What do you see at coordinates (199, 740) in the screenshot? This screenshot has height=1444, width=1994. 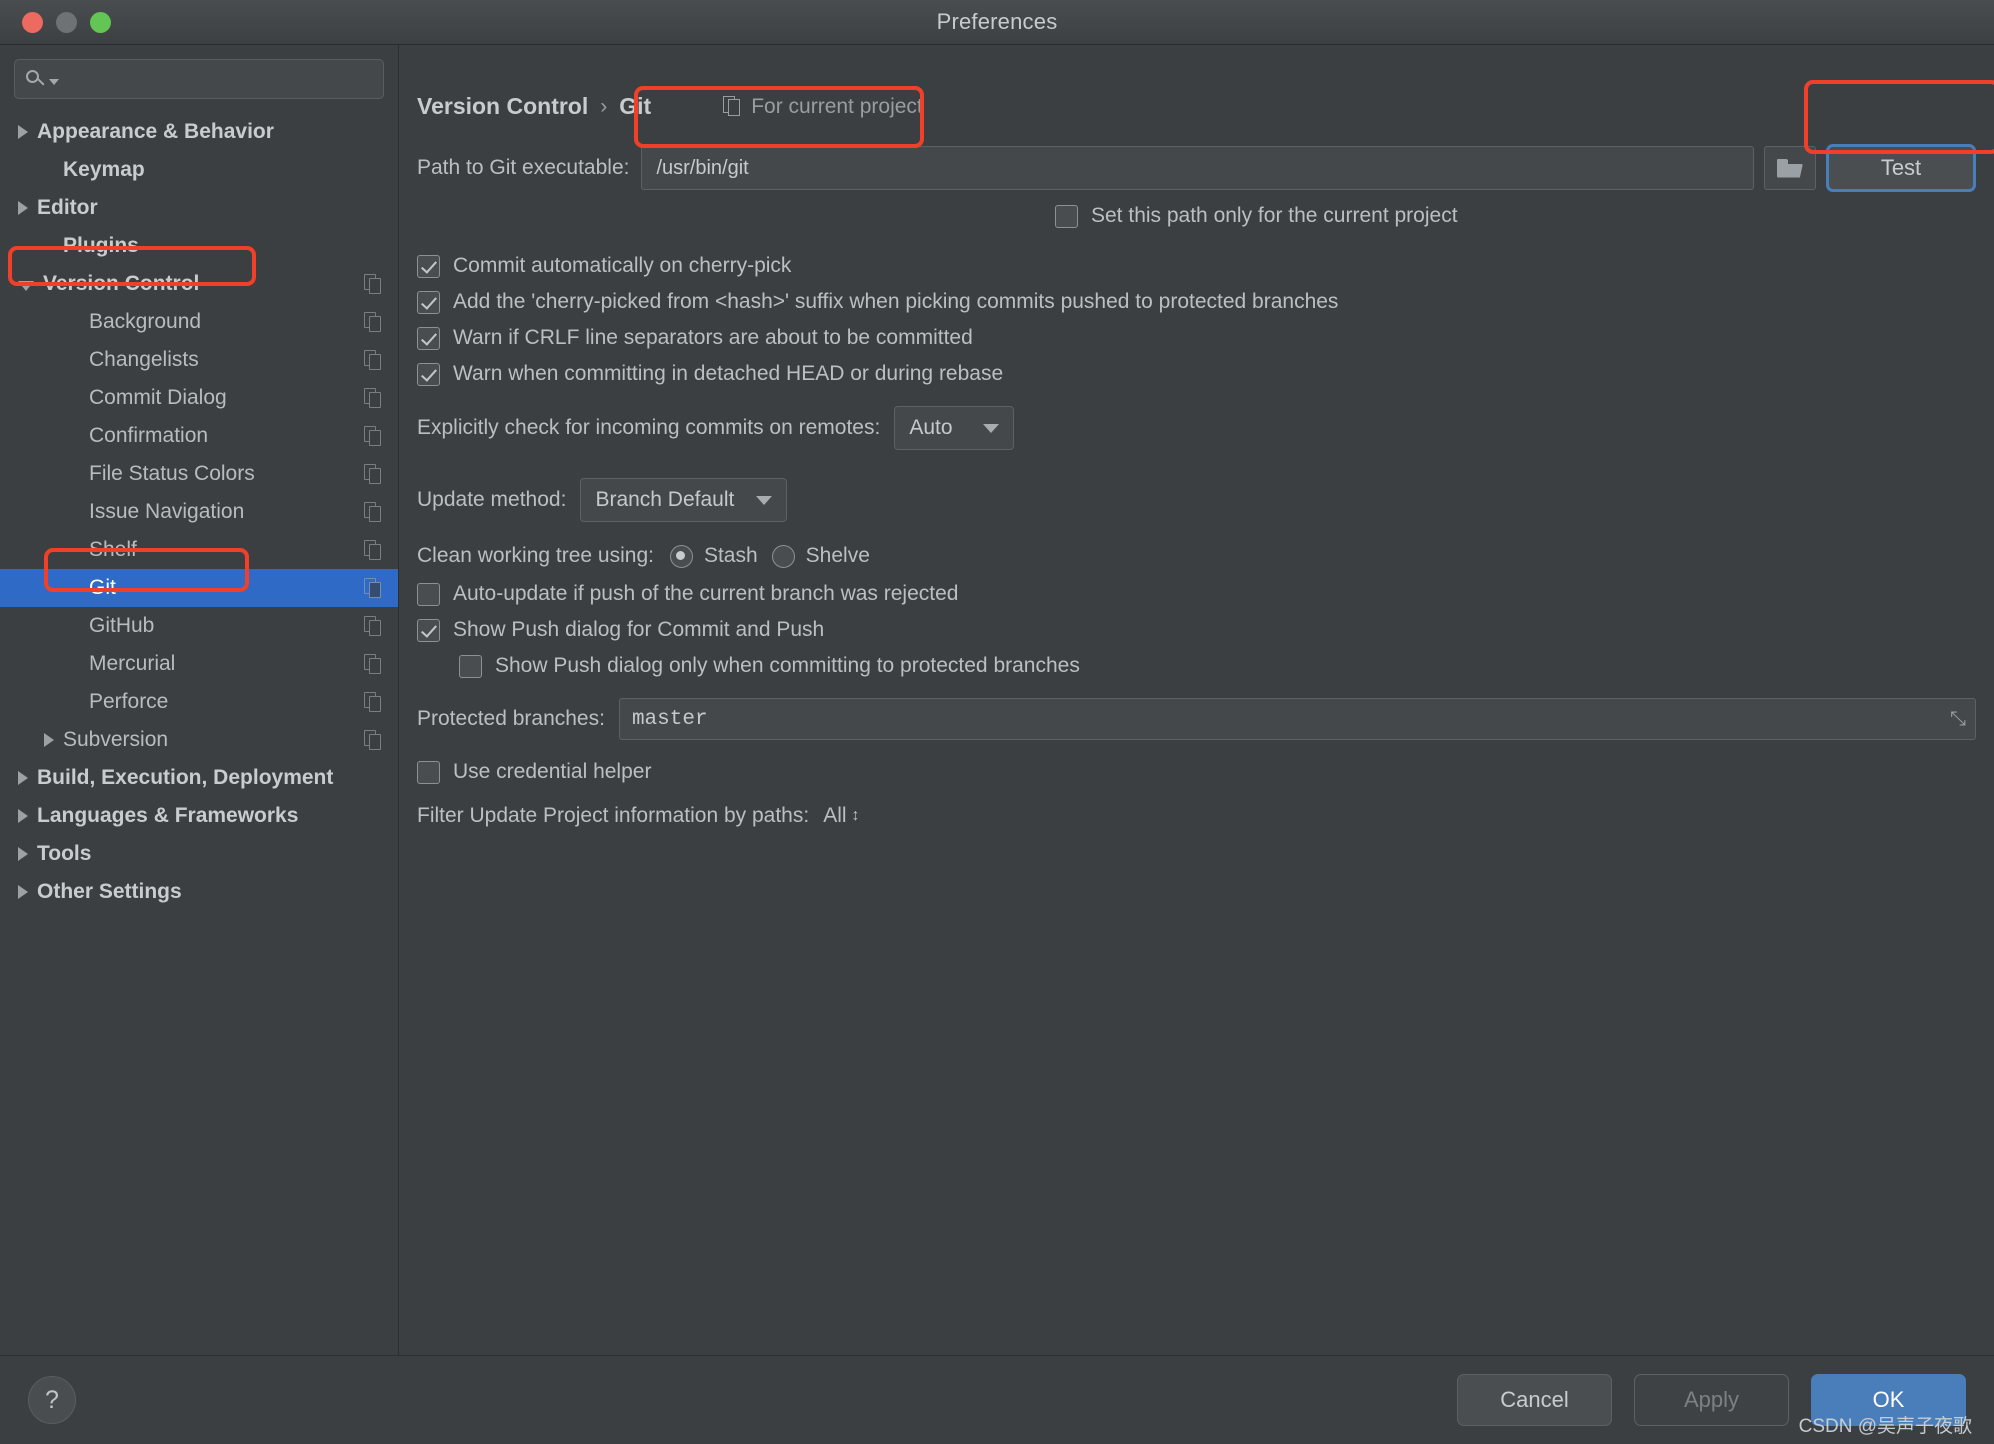 I see `sidebar-item-subversion: Subversion` at bounding box center [199, 740].